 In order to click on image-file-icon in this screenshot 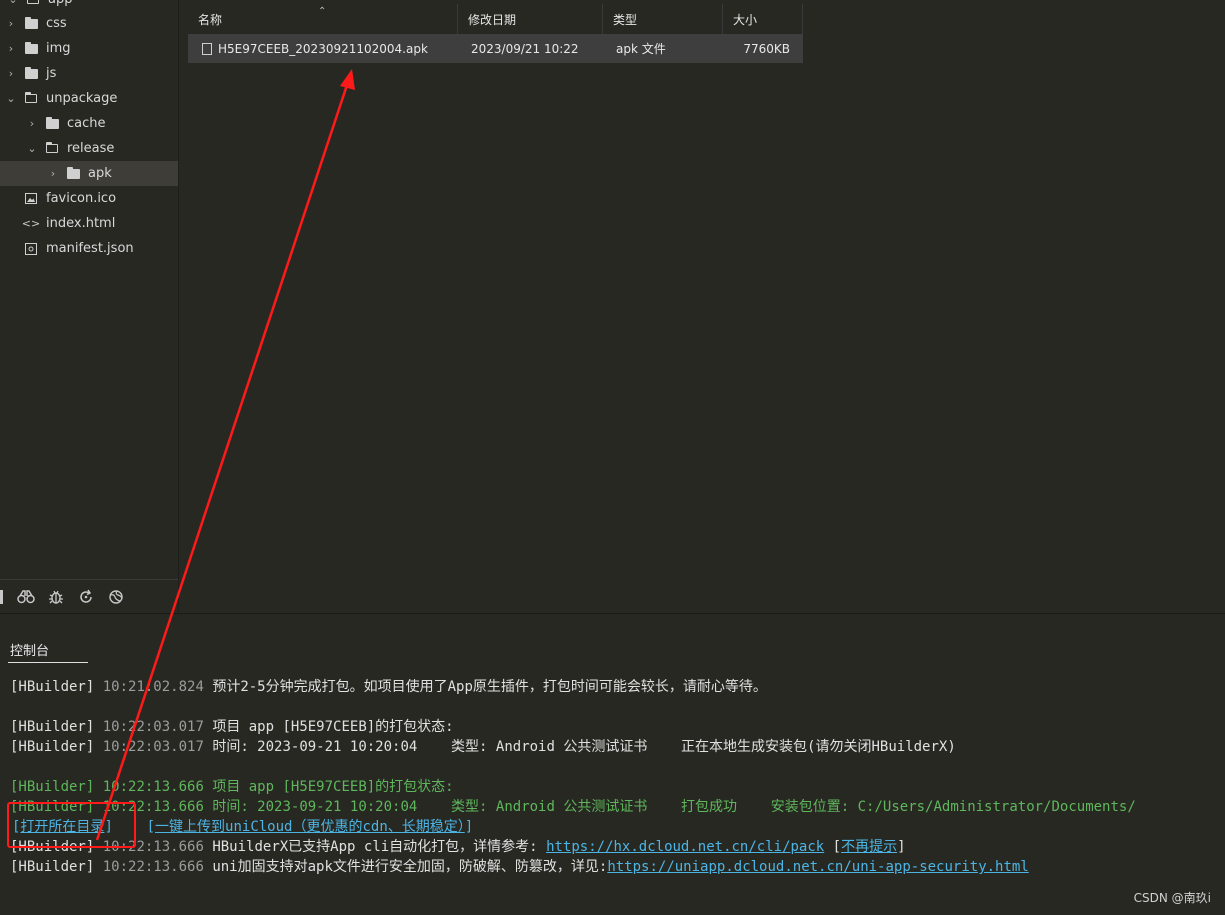, I will do `click(31, 199)`.